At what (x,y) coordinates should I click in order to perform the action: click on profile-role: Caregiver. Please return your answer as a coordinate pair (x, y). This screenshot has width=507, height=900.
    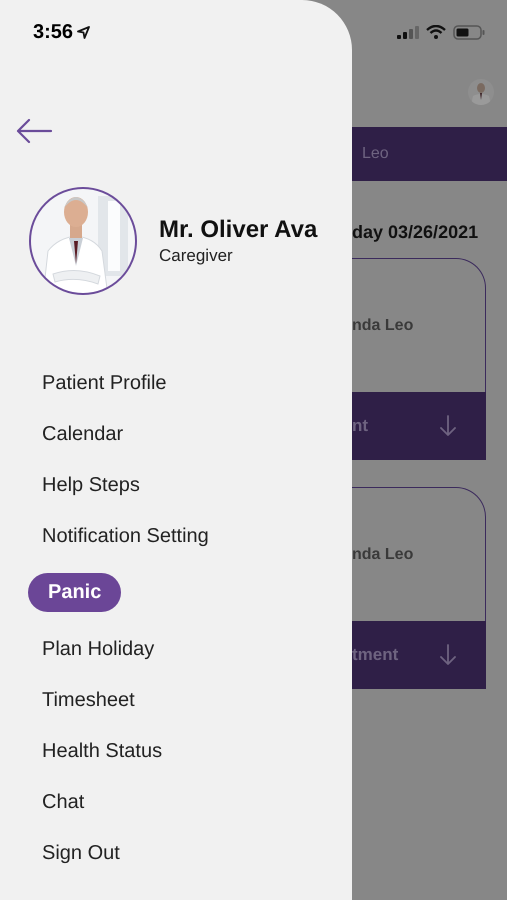
    Looking at the image, I should click on (196, 256).